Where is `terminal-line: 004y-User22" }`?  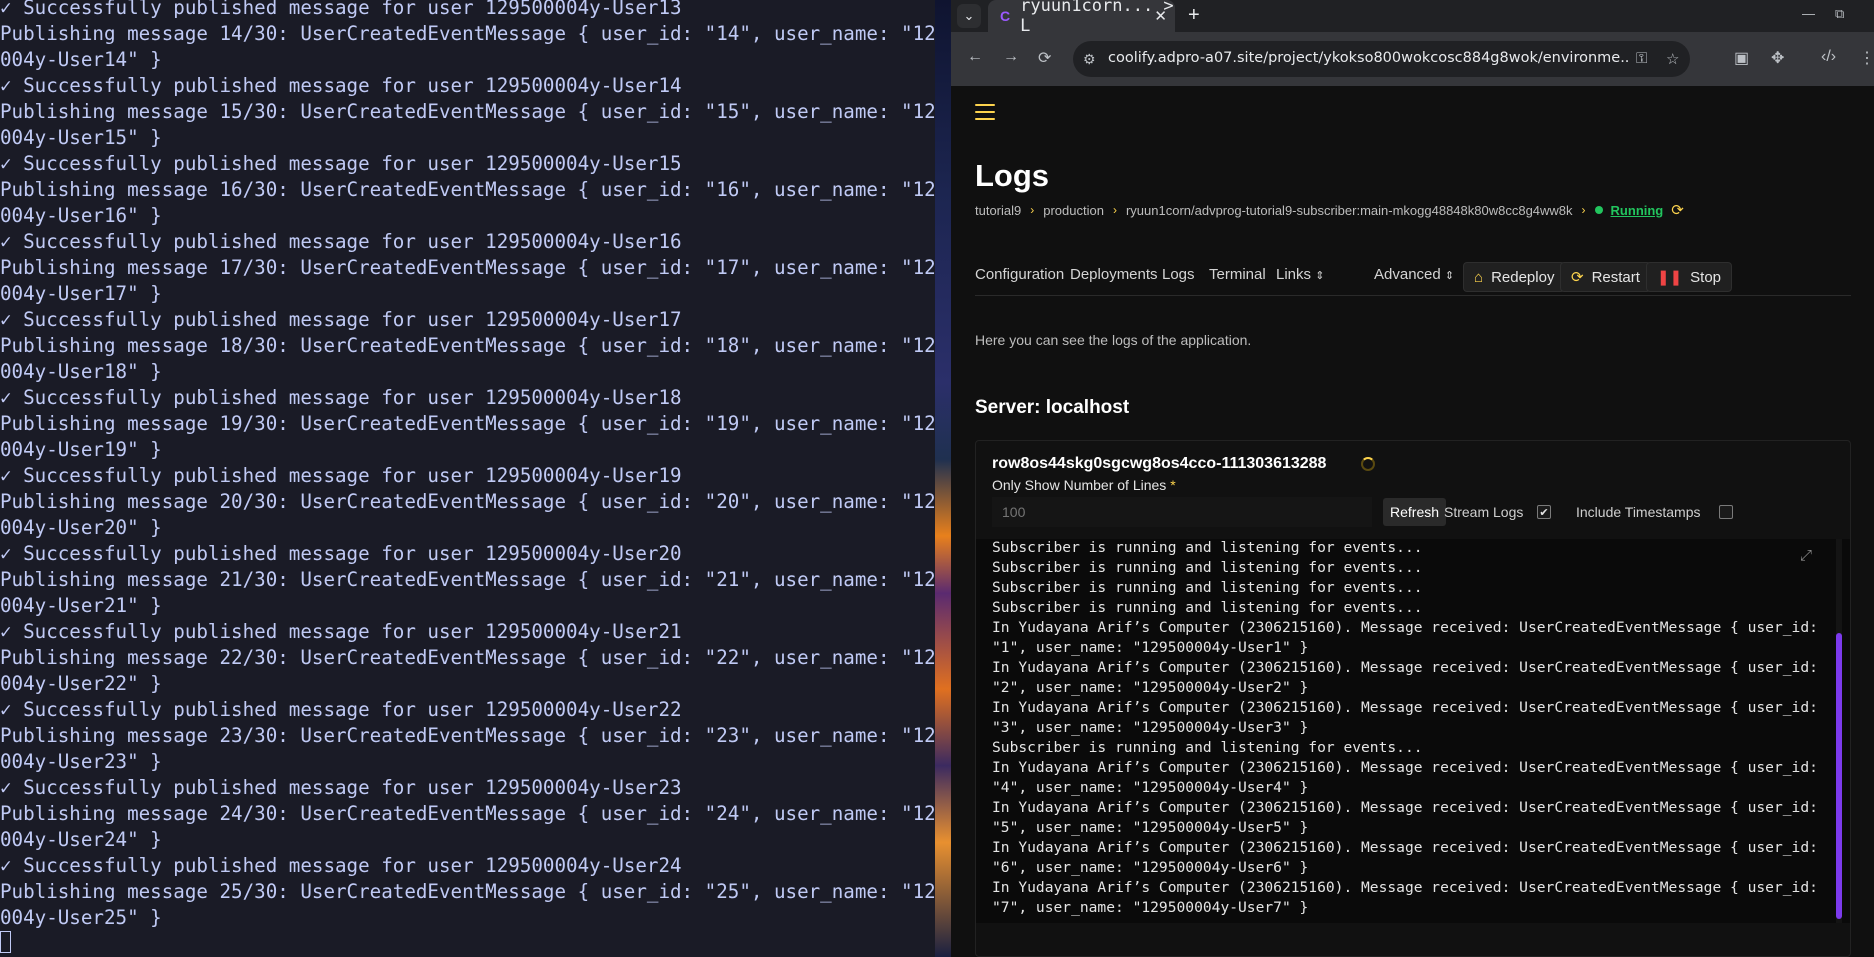 terminal-line: 004y-User22" } is located at coordinates (81, 683).